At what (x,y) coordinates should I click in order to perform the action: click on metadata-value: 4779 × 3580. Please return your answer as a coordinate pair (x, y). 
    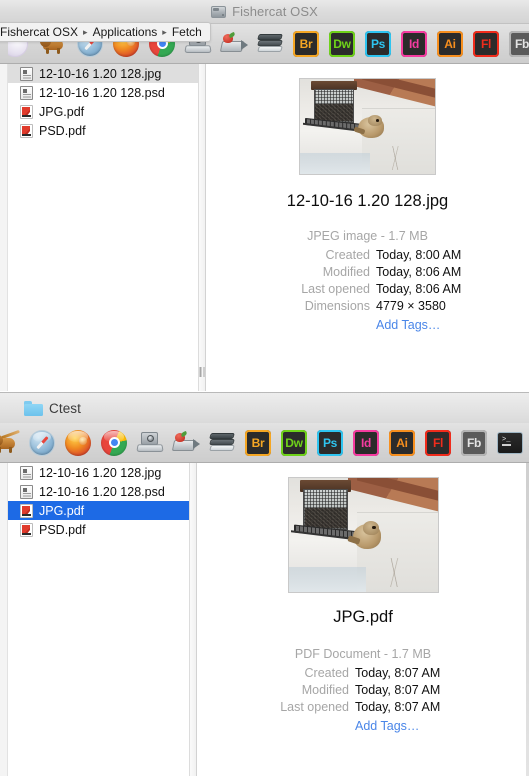
    Looking at the image, I should click on (411, 306).